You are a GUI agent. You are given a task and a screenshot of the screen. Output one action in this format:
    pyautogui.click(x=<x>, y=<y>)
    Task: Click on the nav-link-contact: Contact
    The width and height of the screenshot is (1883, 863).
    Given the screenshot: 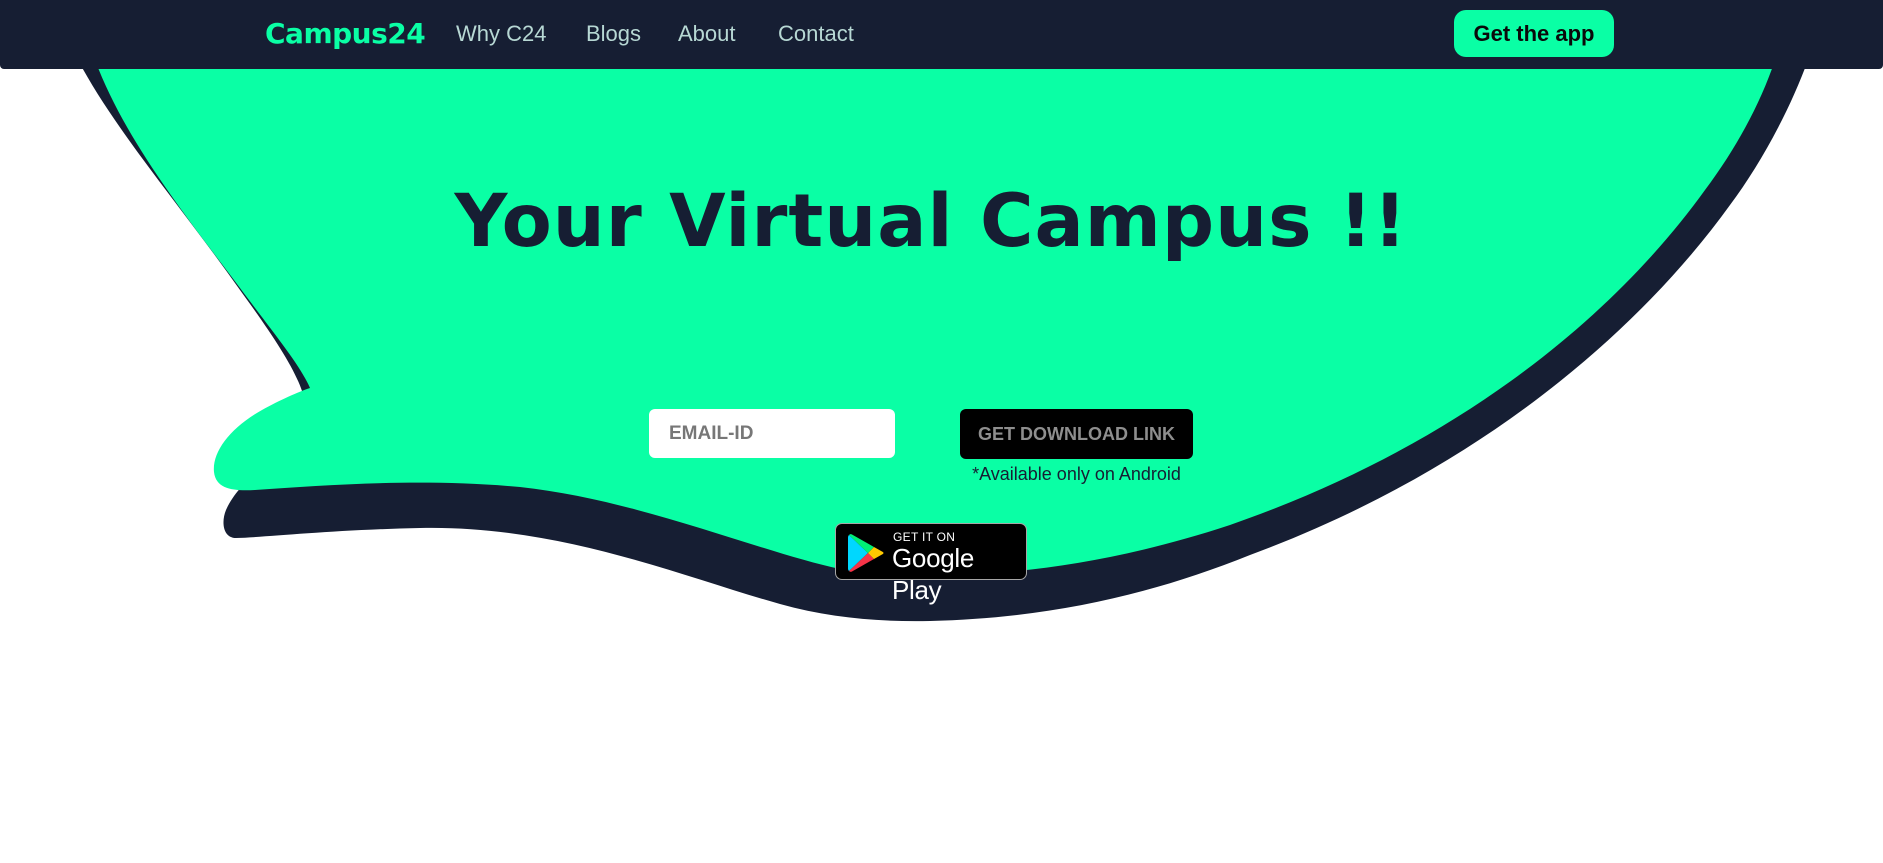 What is the action you would take?
    pyautogui.click(x=816, y=34)
    